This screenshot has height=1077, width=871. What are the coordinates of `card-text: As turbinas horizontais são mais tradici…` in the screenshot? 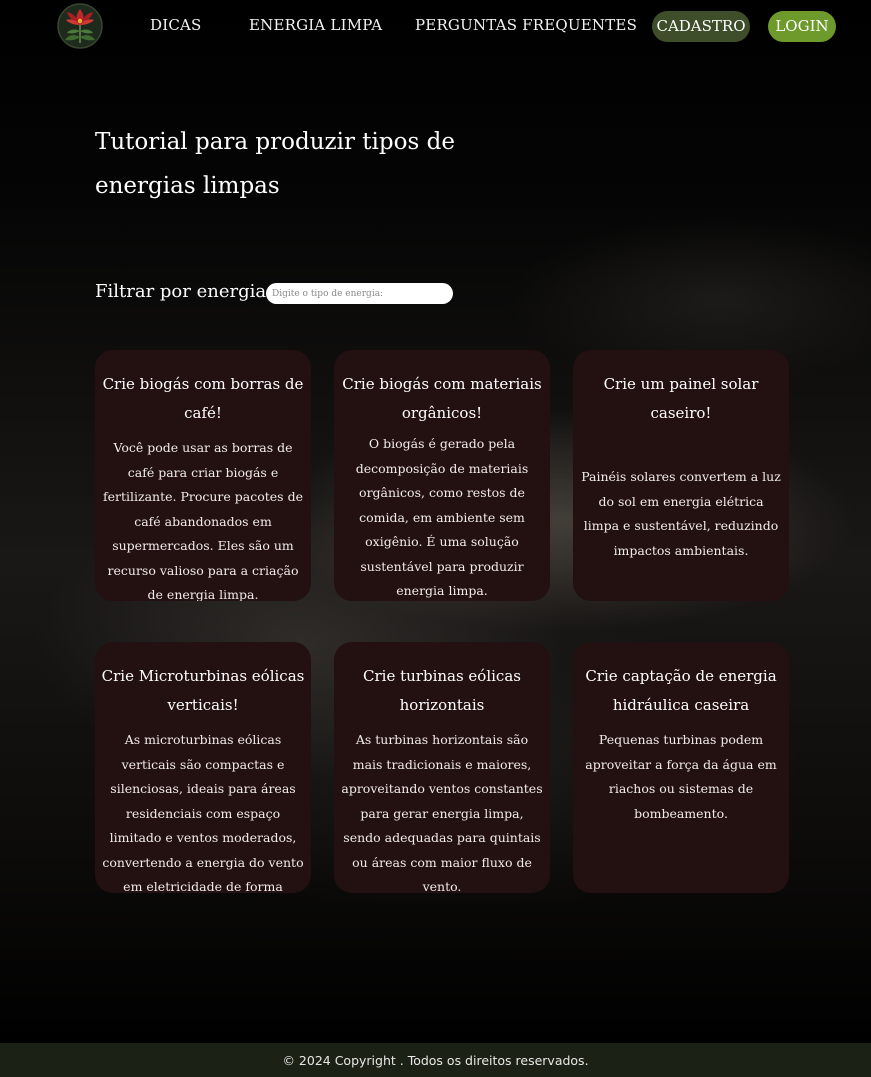 It's located at (442, 812).